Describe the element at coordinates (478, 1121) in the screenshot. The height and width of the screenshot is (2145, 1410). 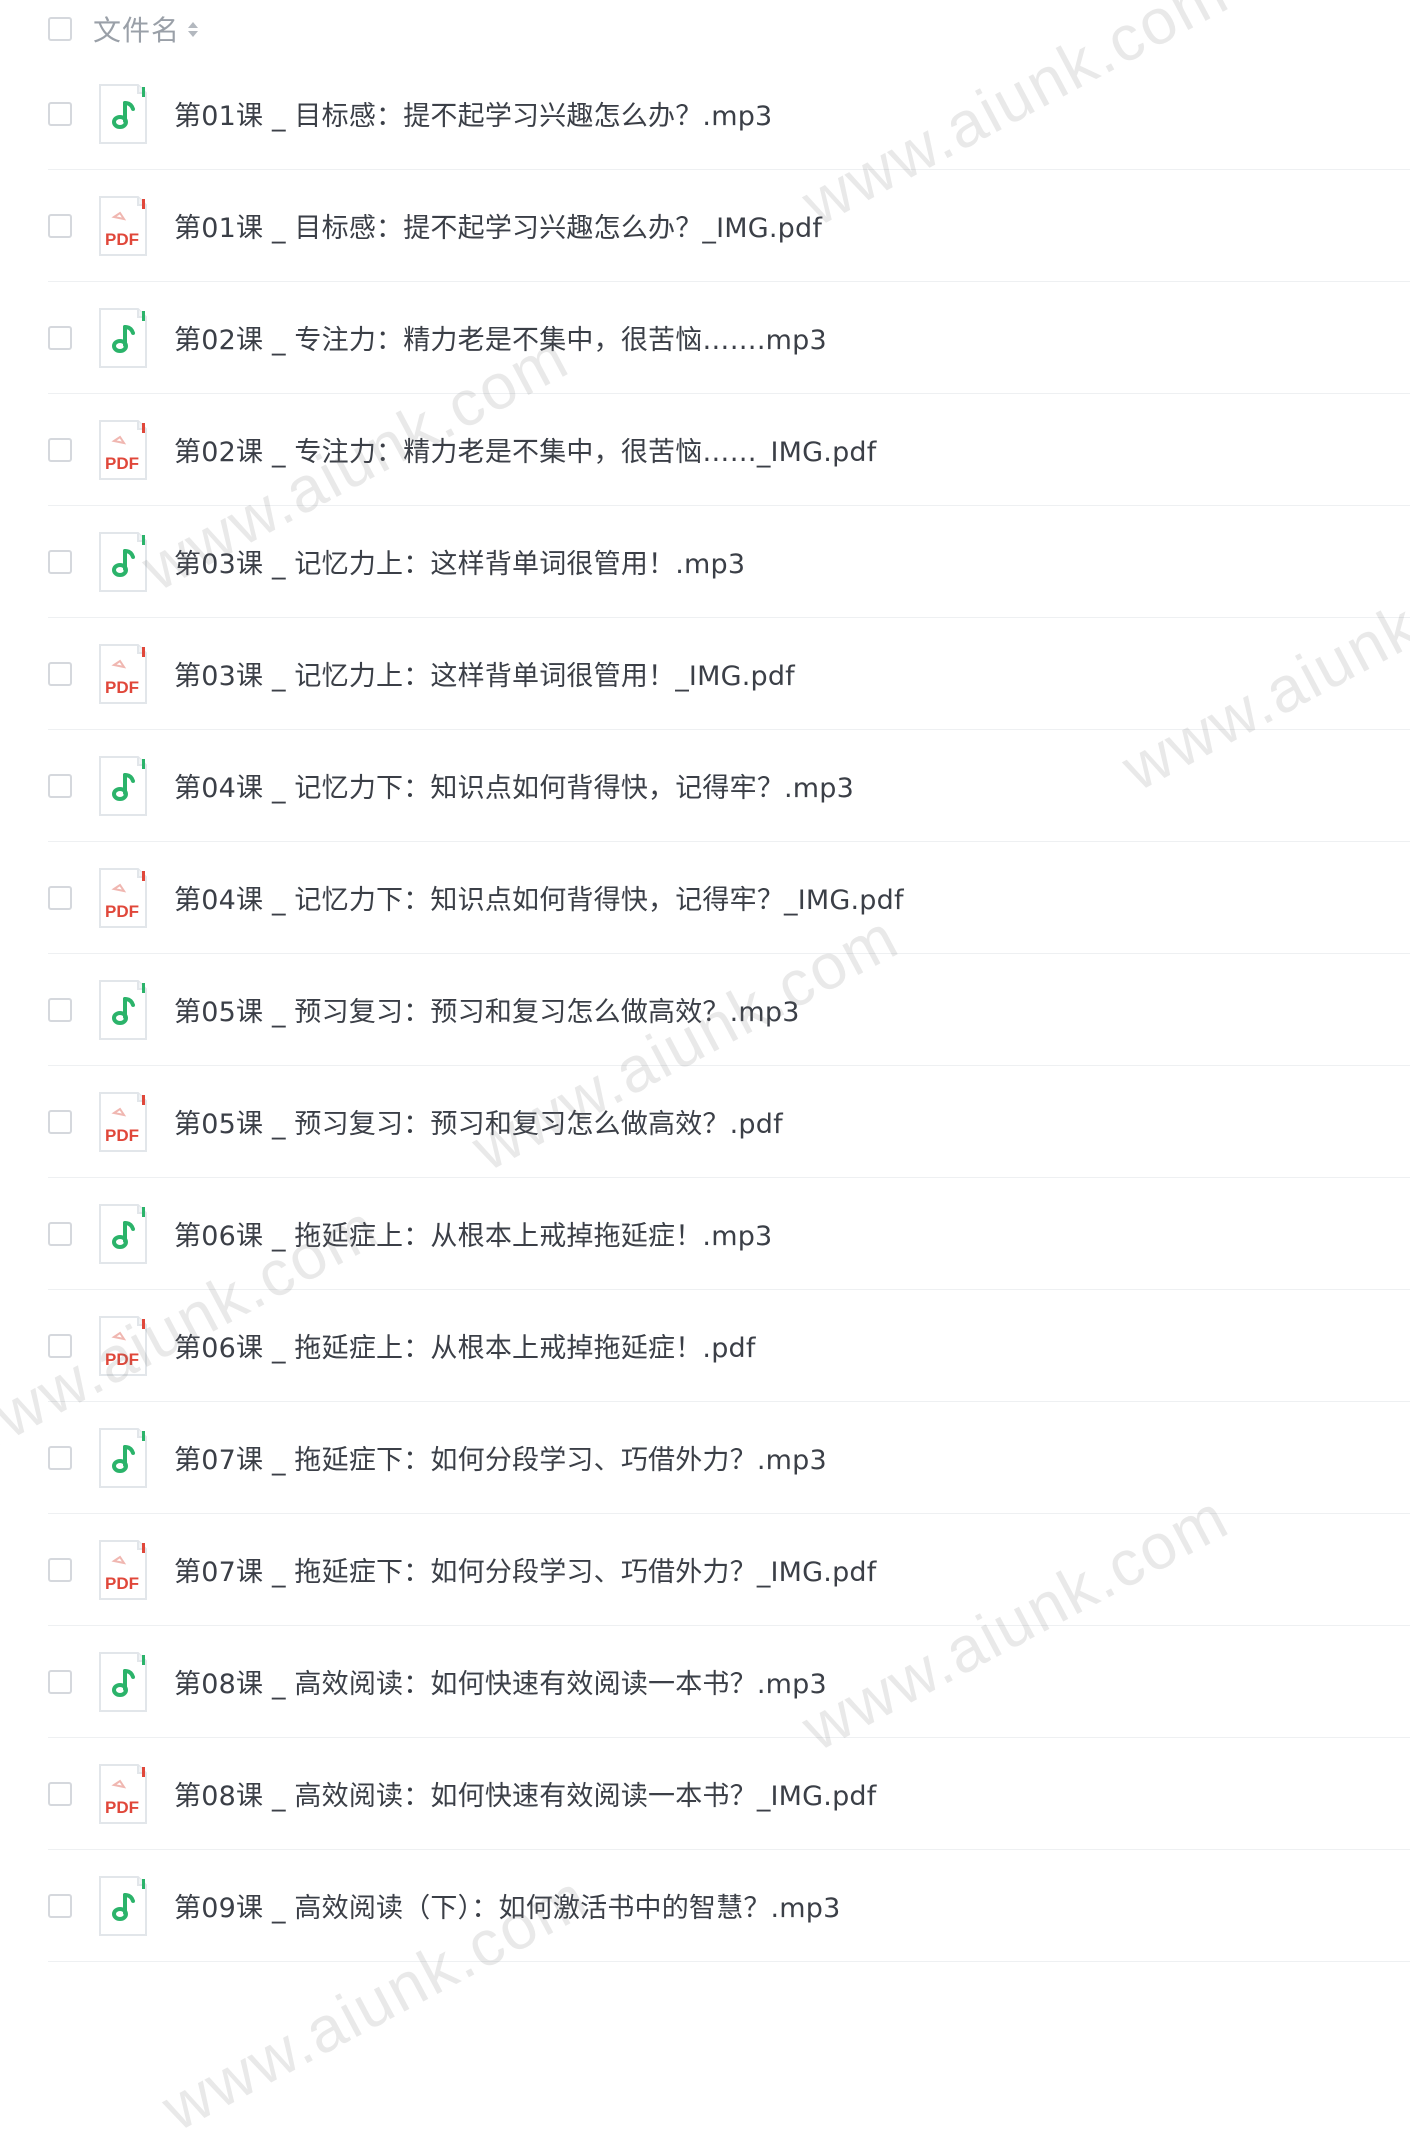
I see `file-name: 第05课 _ 预习复习：预习和复习怎么做高效？.pdf` at that location.